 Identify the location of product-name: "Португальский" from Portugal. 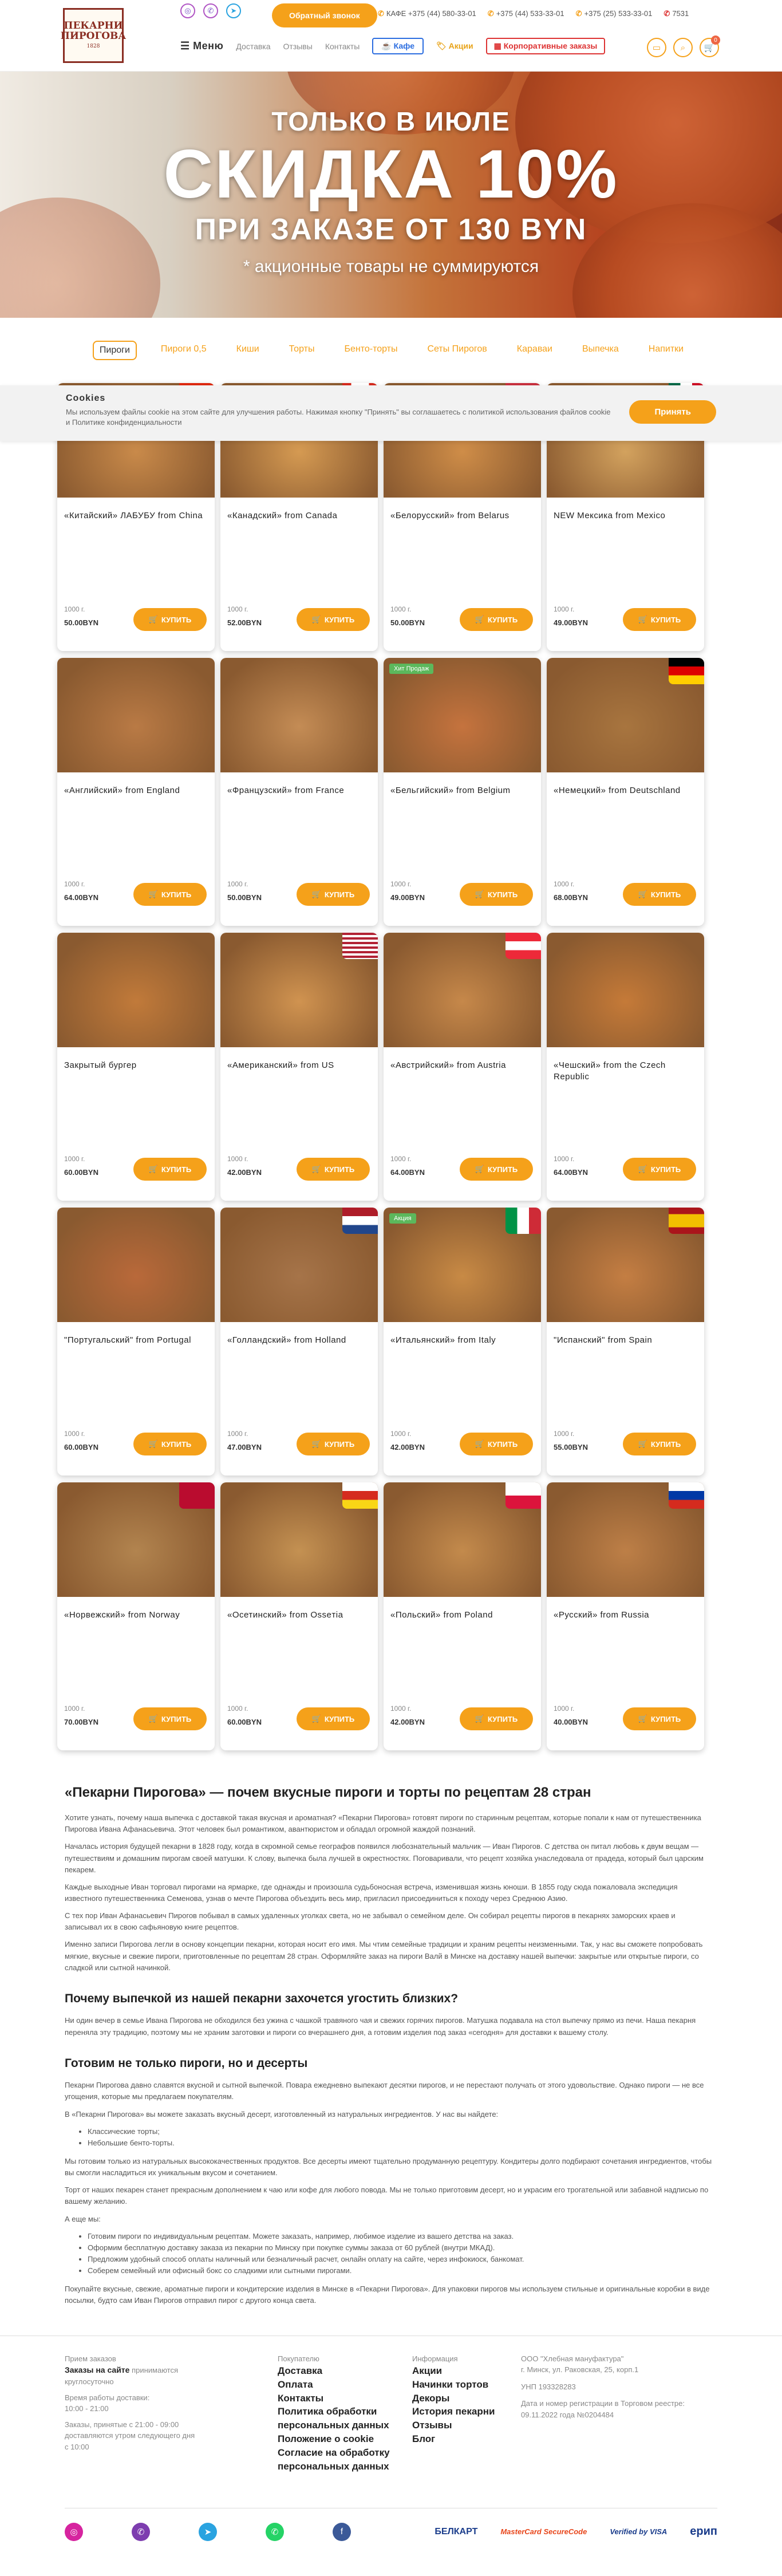
(136, 1334).